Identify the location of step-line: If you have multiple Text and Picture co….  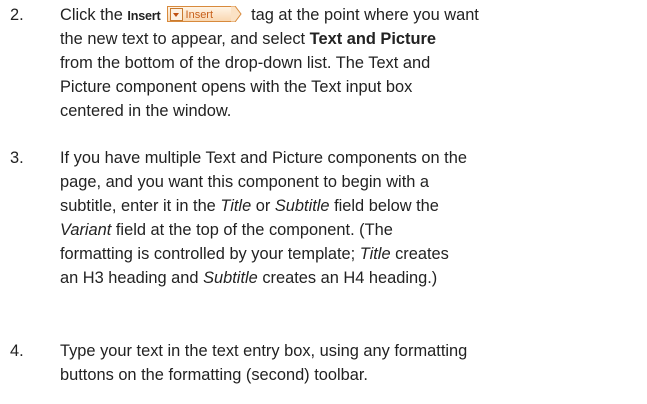
(263, 158).